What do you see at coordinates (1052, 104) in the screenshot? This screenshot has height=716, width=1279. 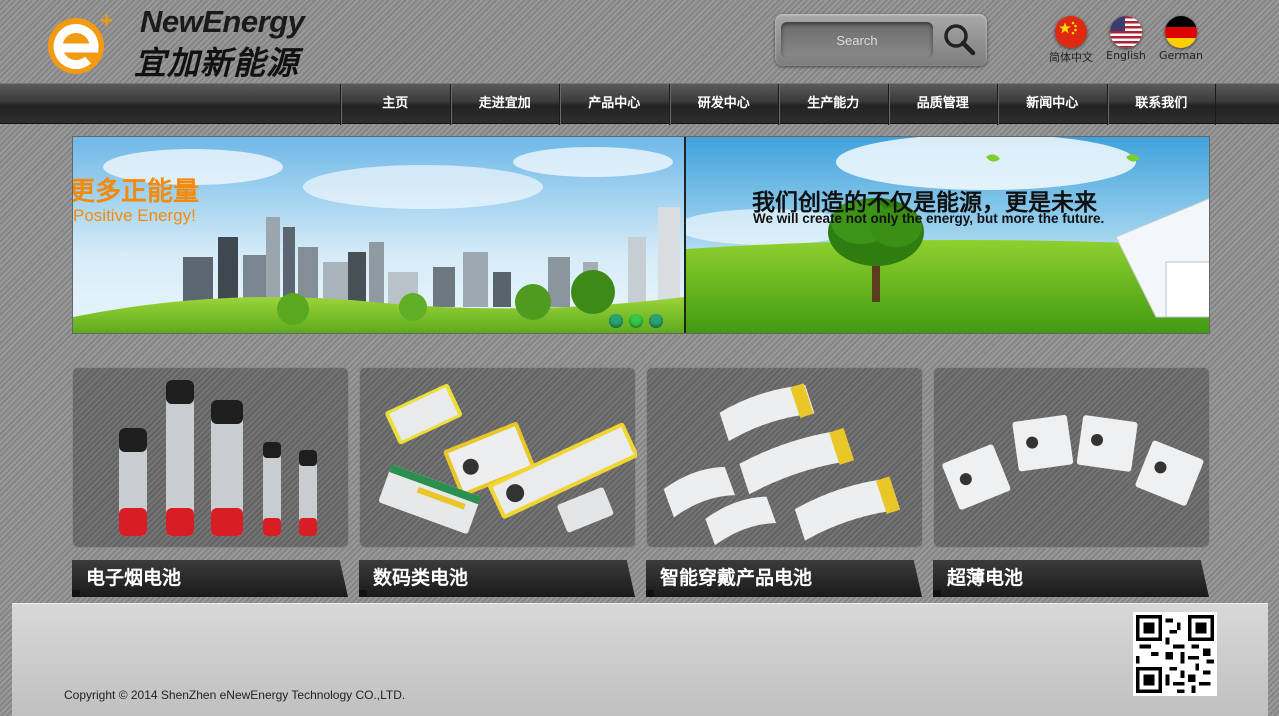 I see `nav-news: 新闻中心` at bounding box center [1052, 104].